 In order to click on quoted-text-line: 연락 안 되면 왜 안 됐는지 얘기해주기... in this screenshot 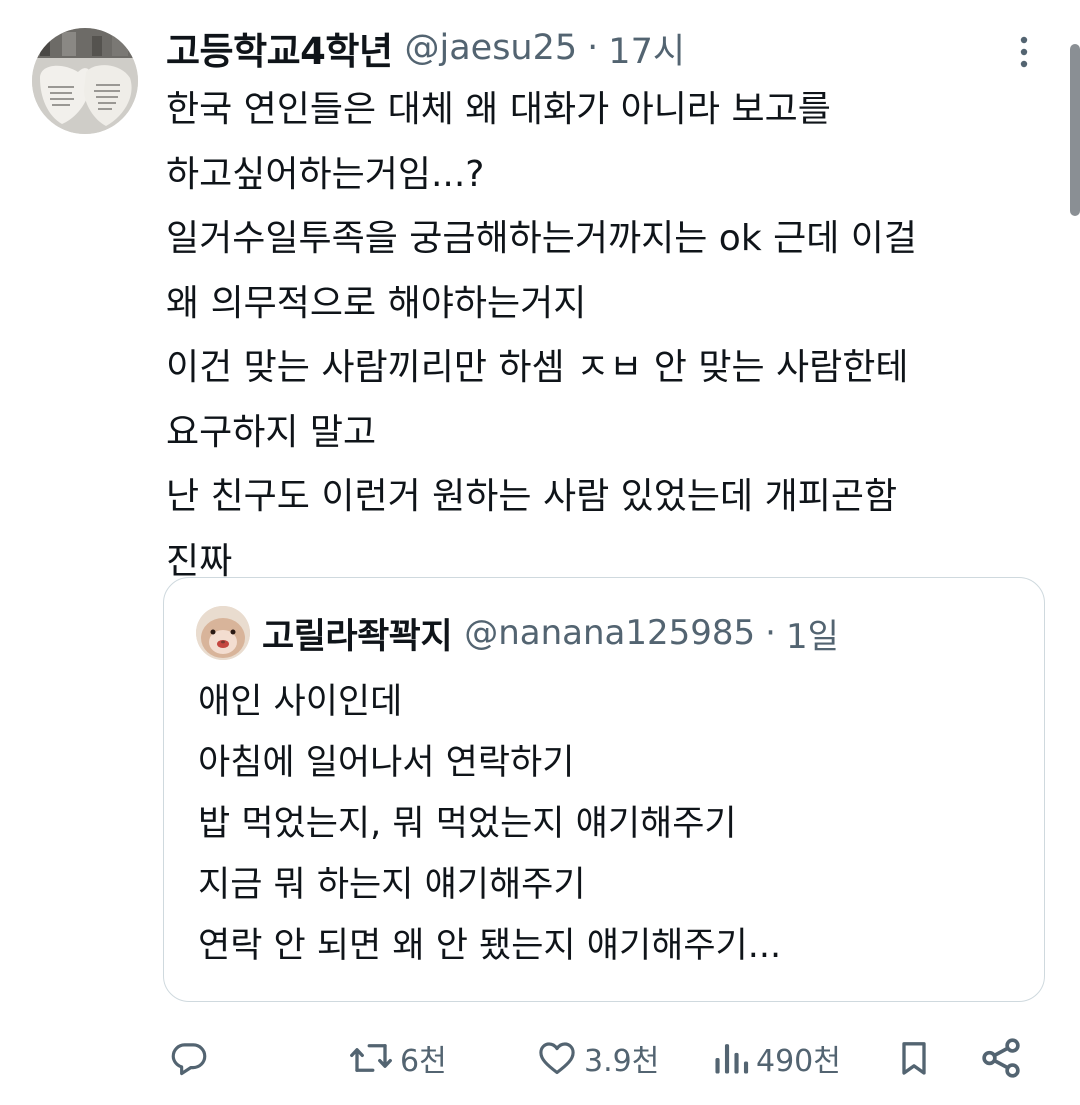, I will do `click(490, 946)`.